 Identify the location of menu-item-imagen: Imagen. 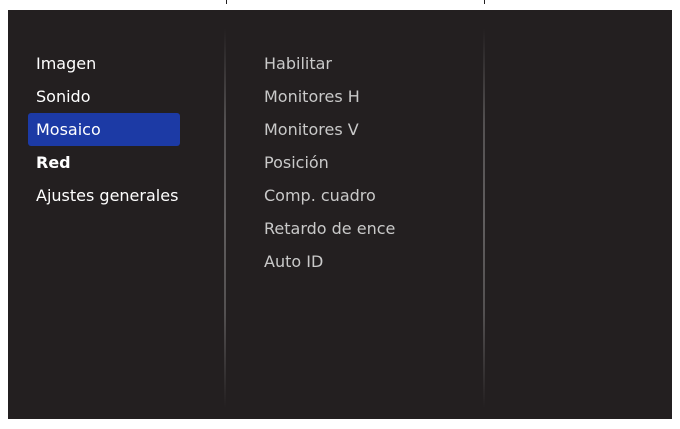
(104, 63).